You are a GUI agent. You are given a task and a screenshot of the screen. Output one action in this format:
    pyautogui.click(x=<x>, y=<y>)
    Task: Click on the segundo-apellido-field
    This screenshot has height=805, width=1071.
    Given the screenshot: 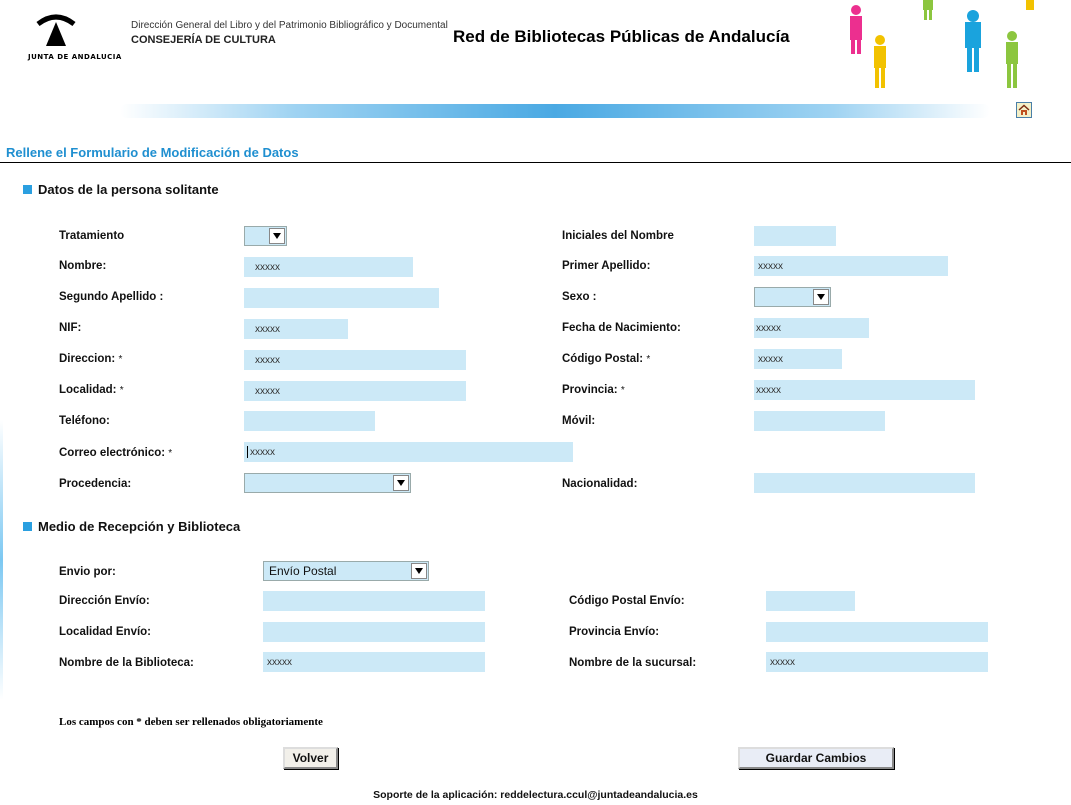 What is the action you would take?
    pyautogui.click(x=341, y=298)
    